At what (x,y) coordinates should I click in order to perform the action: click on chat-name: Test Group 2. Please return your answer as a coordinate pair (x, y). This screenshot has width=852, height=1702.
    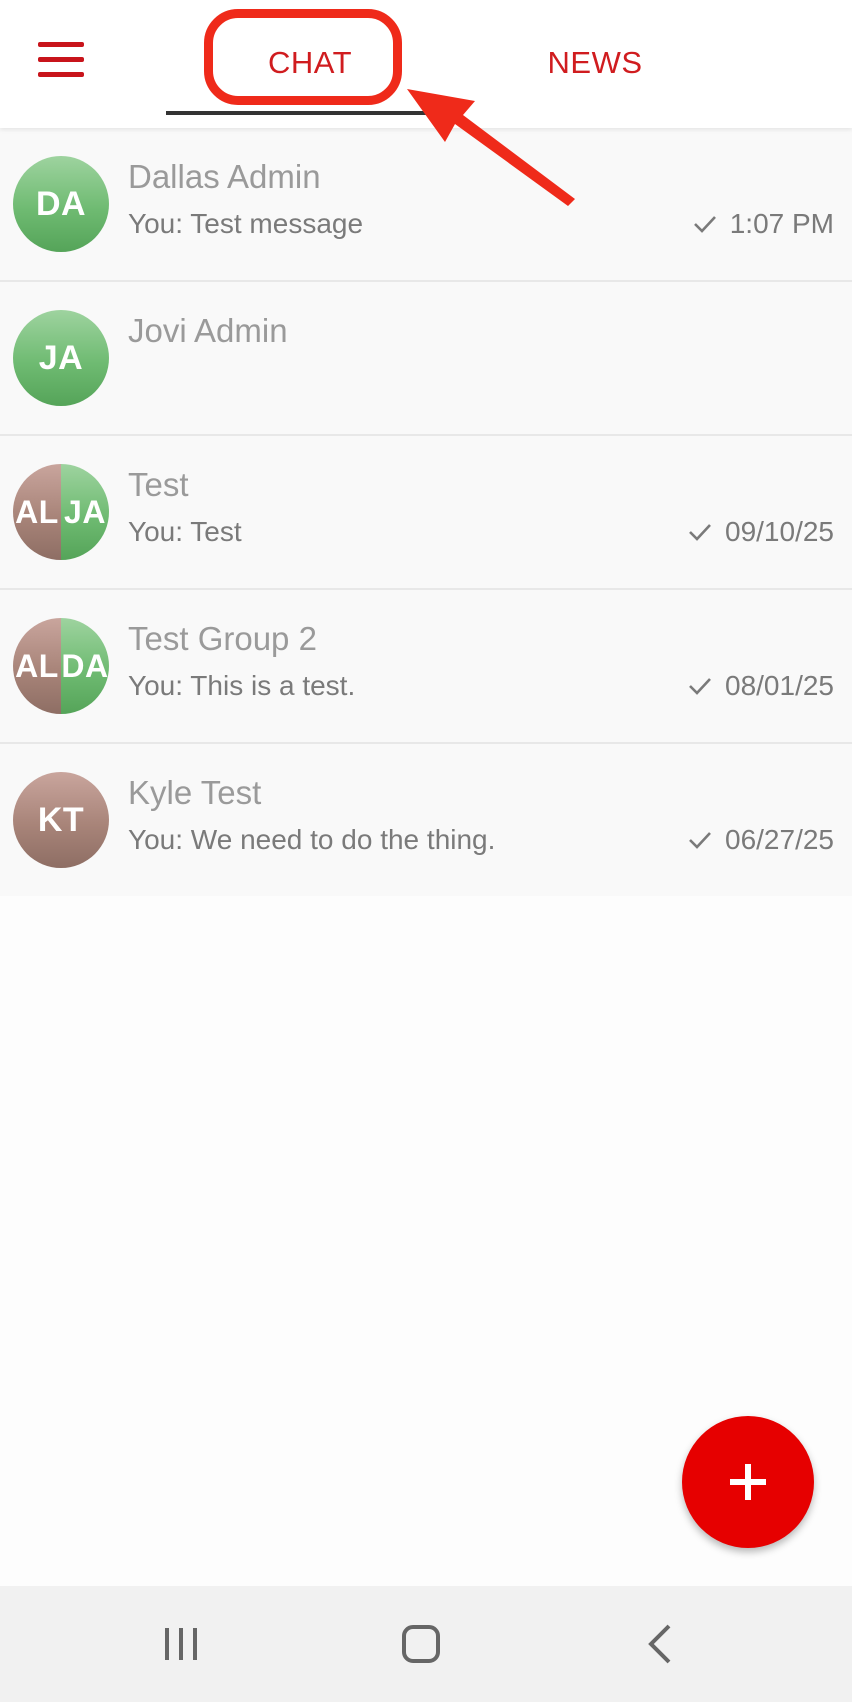
    Looking at the image, I should click on (222, 638).